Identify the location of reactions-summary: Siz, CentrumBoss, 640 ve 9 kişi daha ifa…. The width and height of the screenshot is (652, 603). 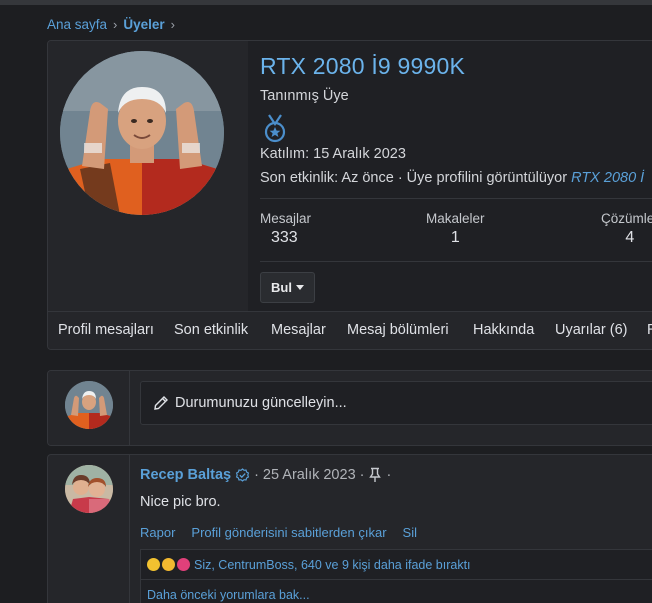
(332, 565).